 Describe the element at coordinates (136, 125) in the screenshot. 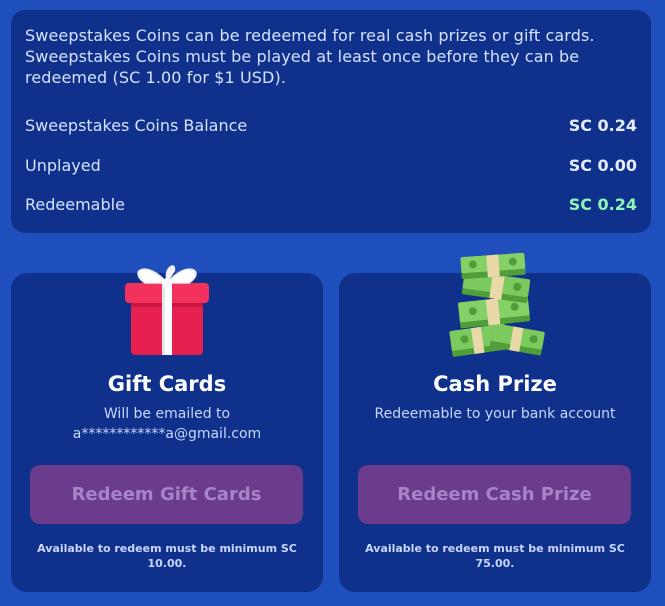

I see `balance-label: Sweepstakes Coins Balance` at that location.